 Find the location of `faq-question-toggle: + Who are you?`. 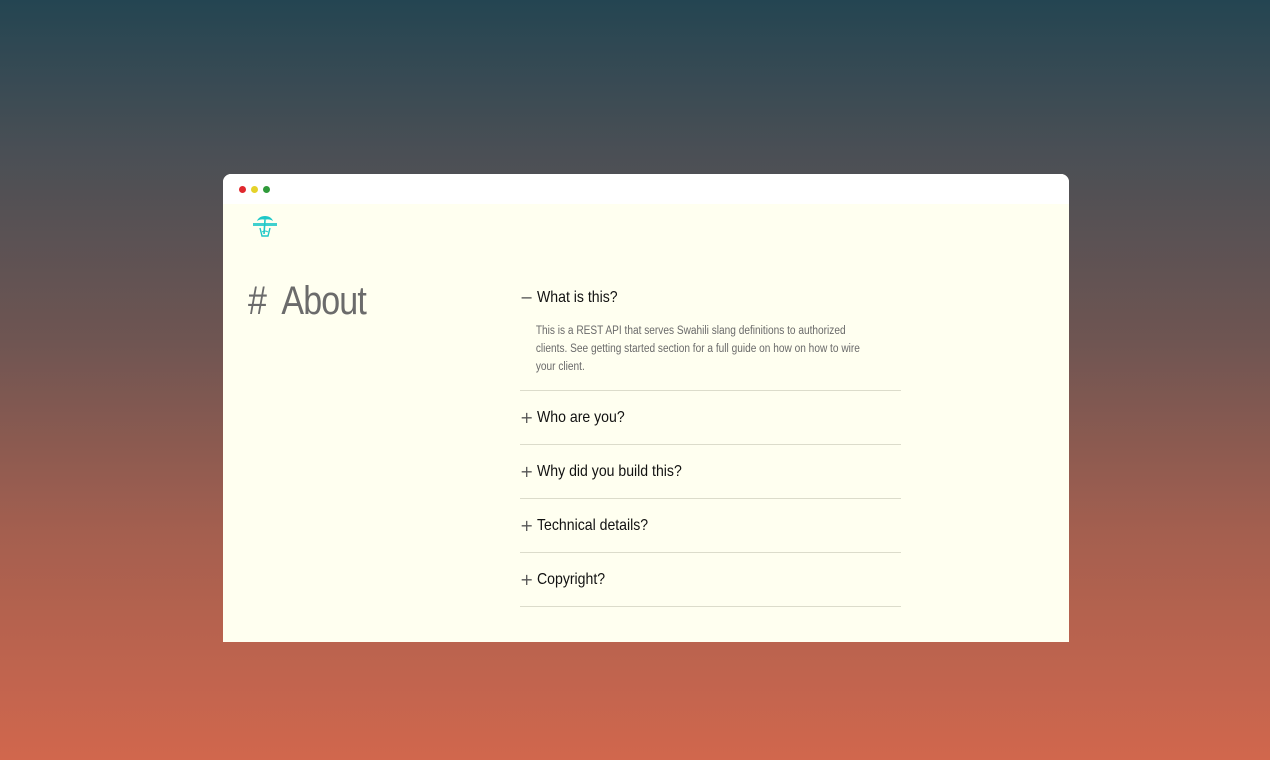

faq-question-toggle: + Who are you? is located at coordinates (710, 417).